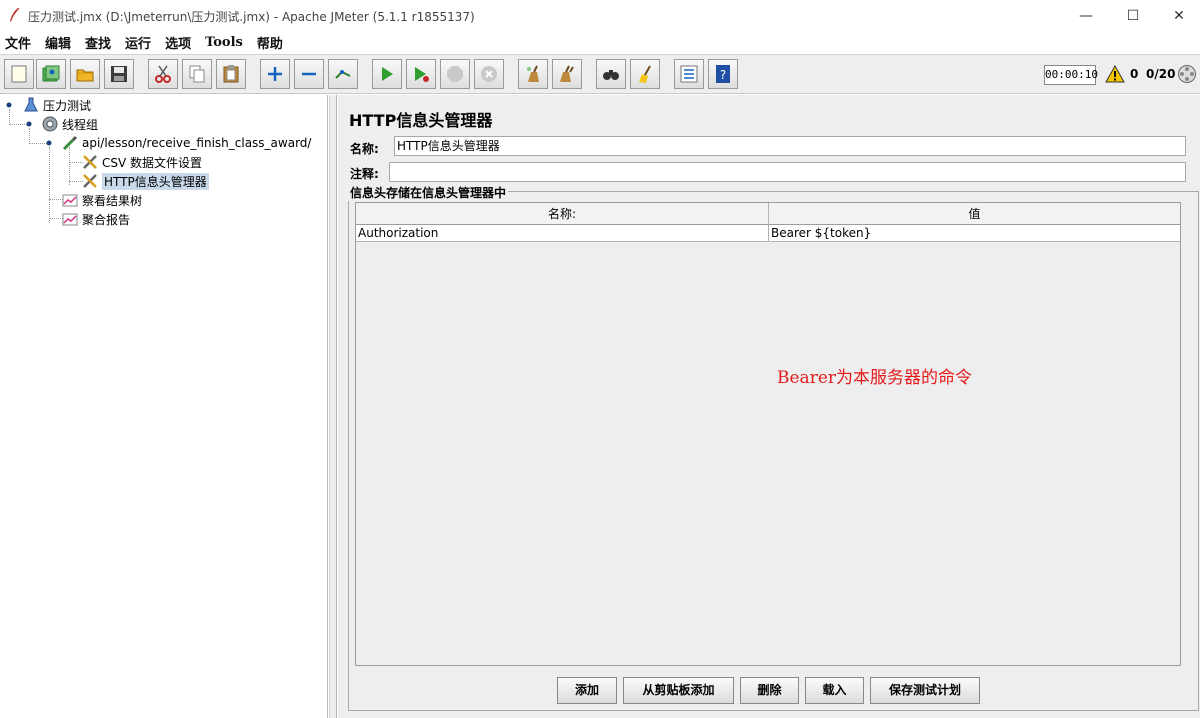 Image resolution: width=1200 pixels, height=718 pixels. I want to click on templates-button, so click(51, 74).